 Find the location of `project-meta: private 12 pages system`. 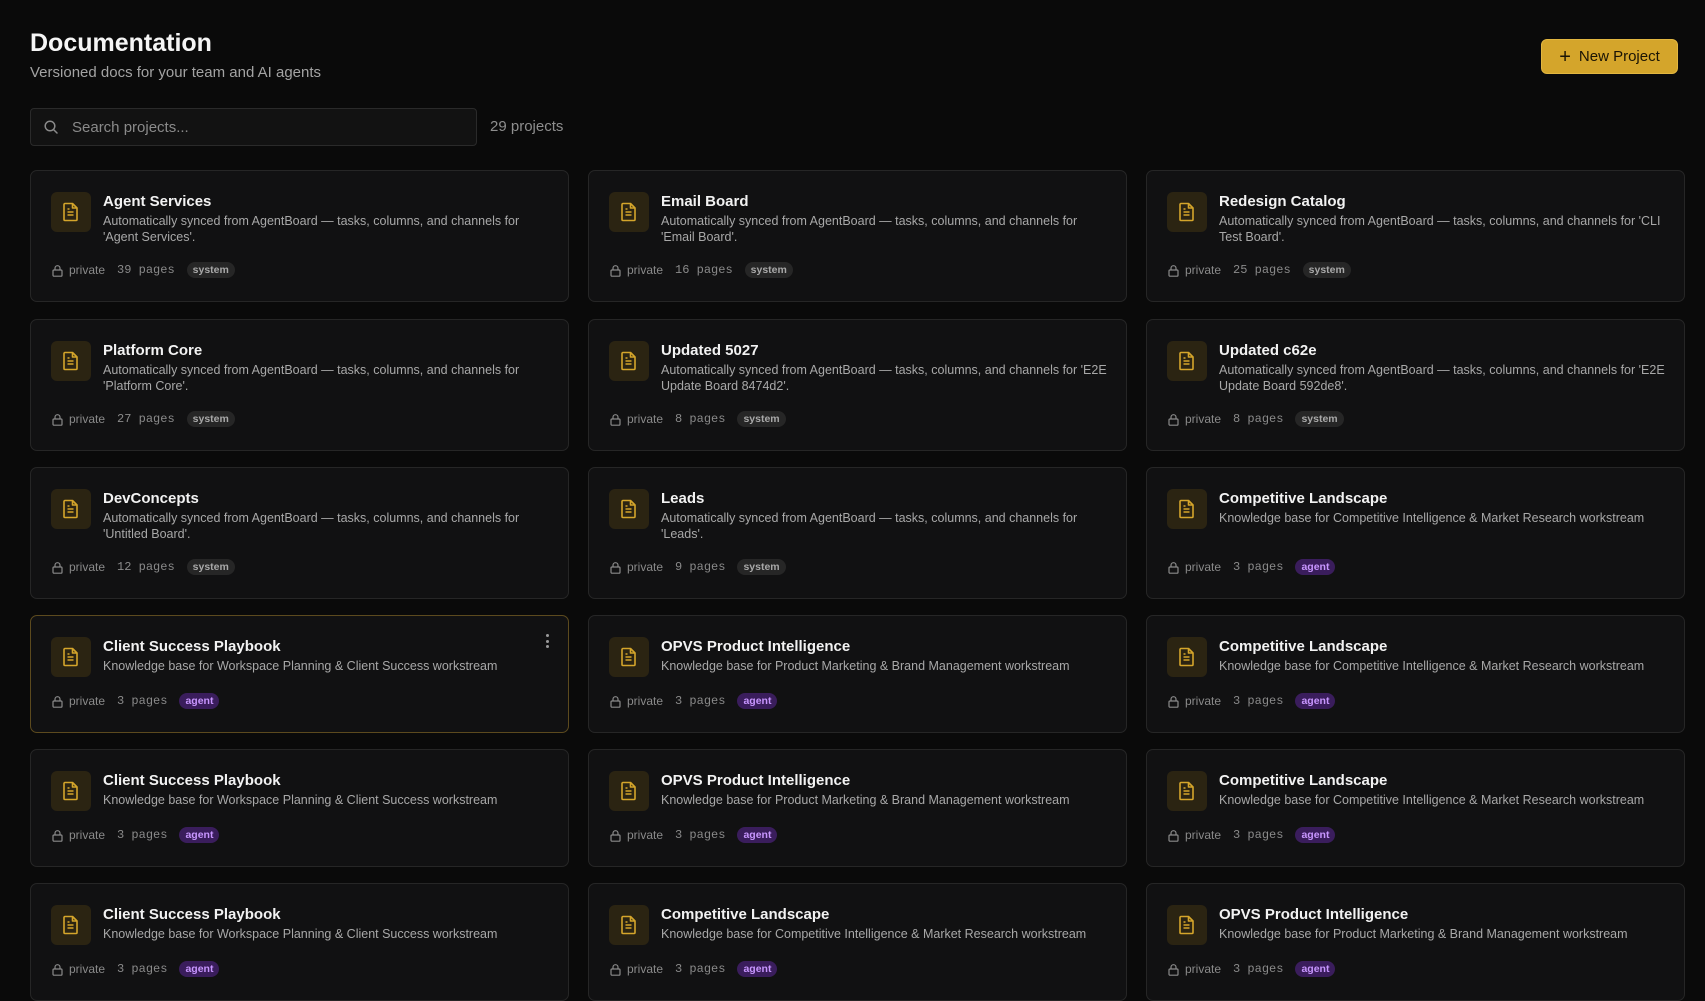

project-meta: private 12 pages system is located at coordinates (143, 567).